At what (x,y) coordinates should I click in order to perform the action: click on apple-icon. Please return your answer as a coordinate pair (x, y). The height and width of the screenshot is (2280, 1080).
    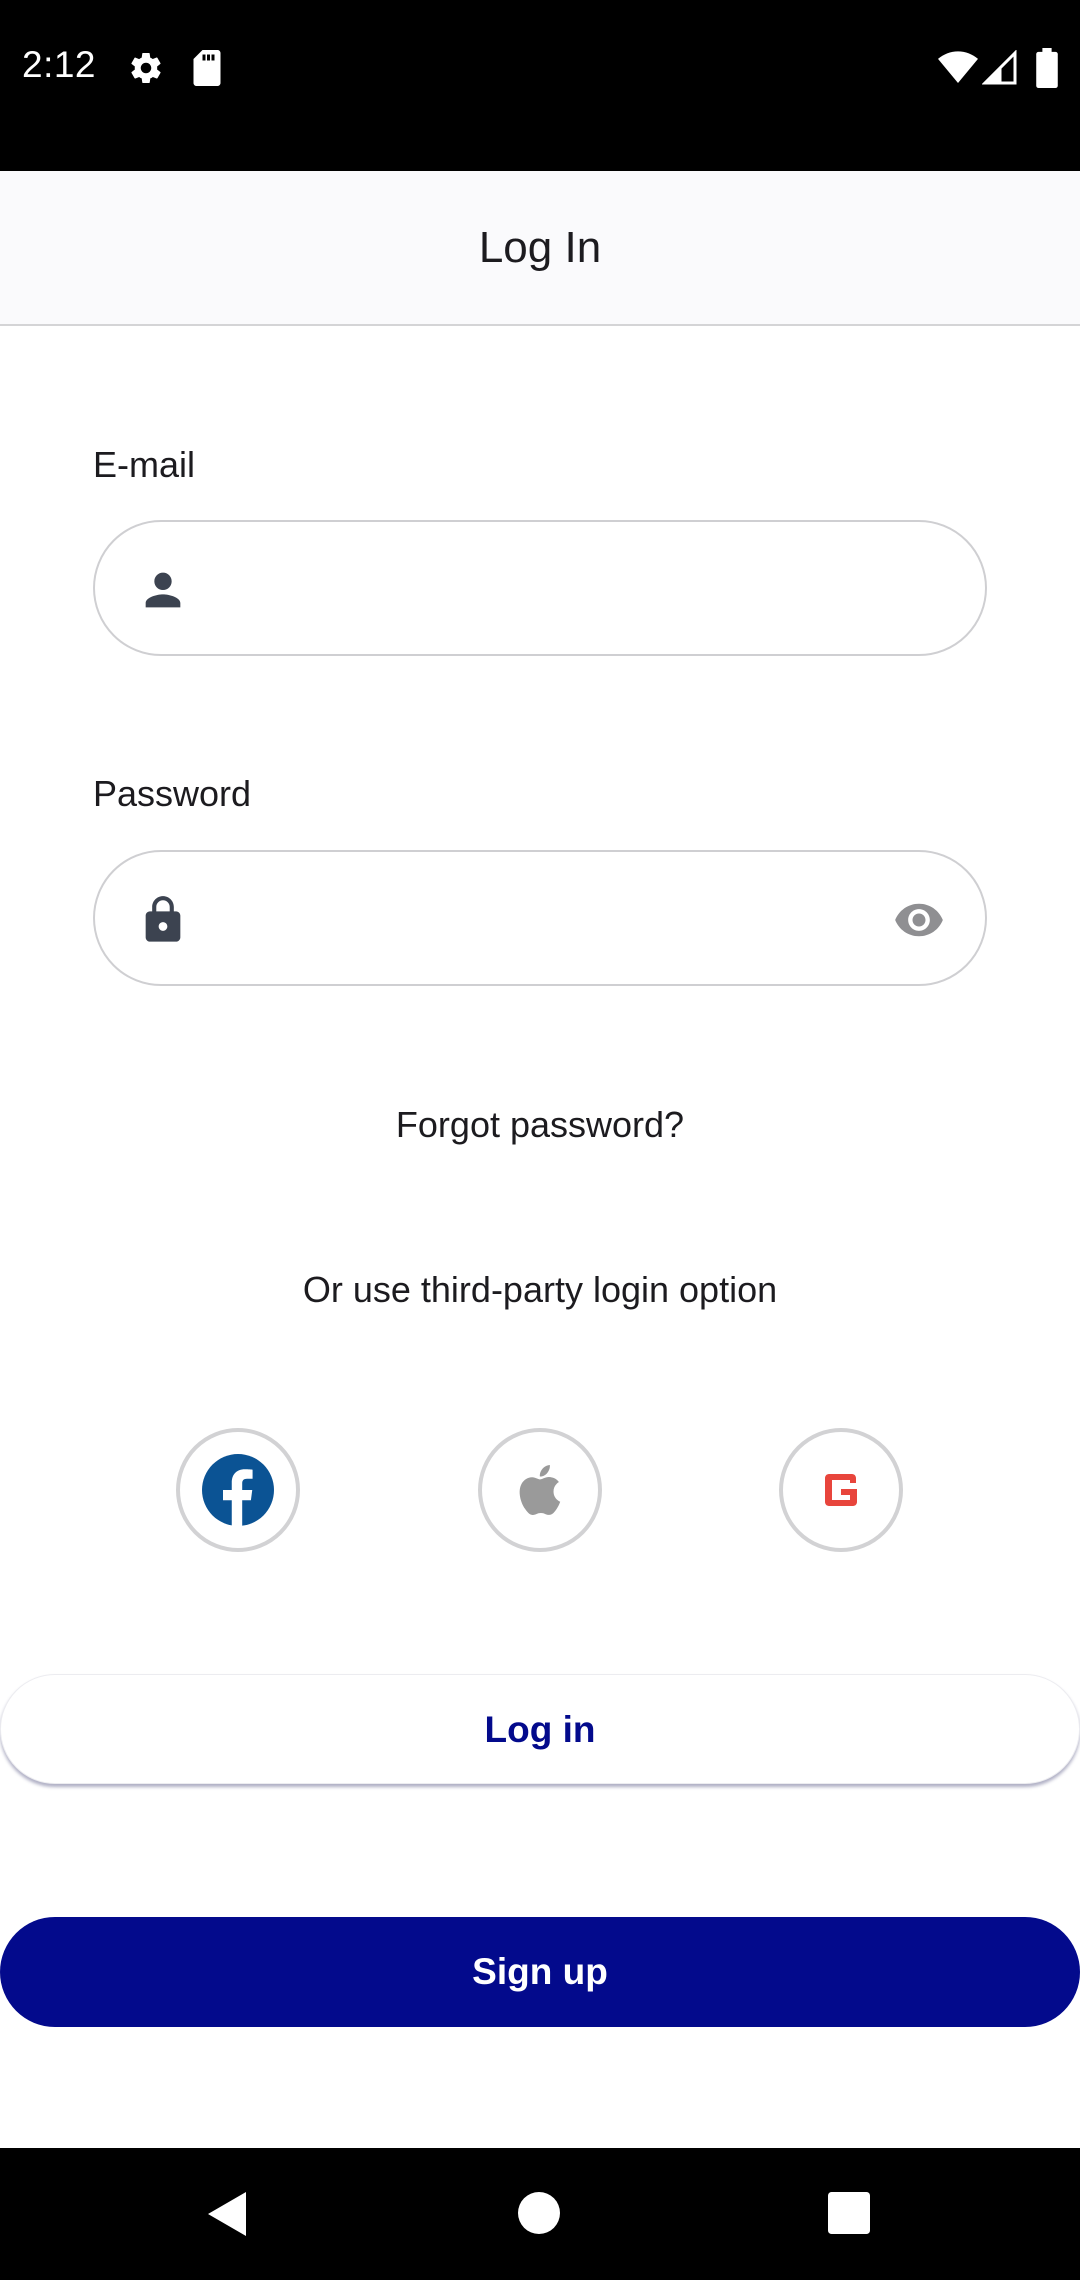
    Looking at the image, I should click on (540, 1490).